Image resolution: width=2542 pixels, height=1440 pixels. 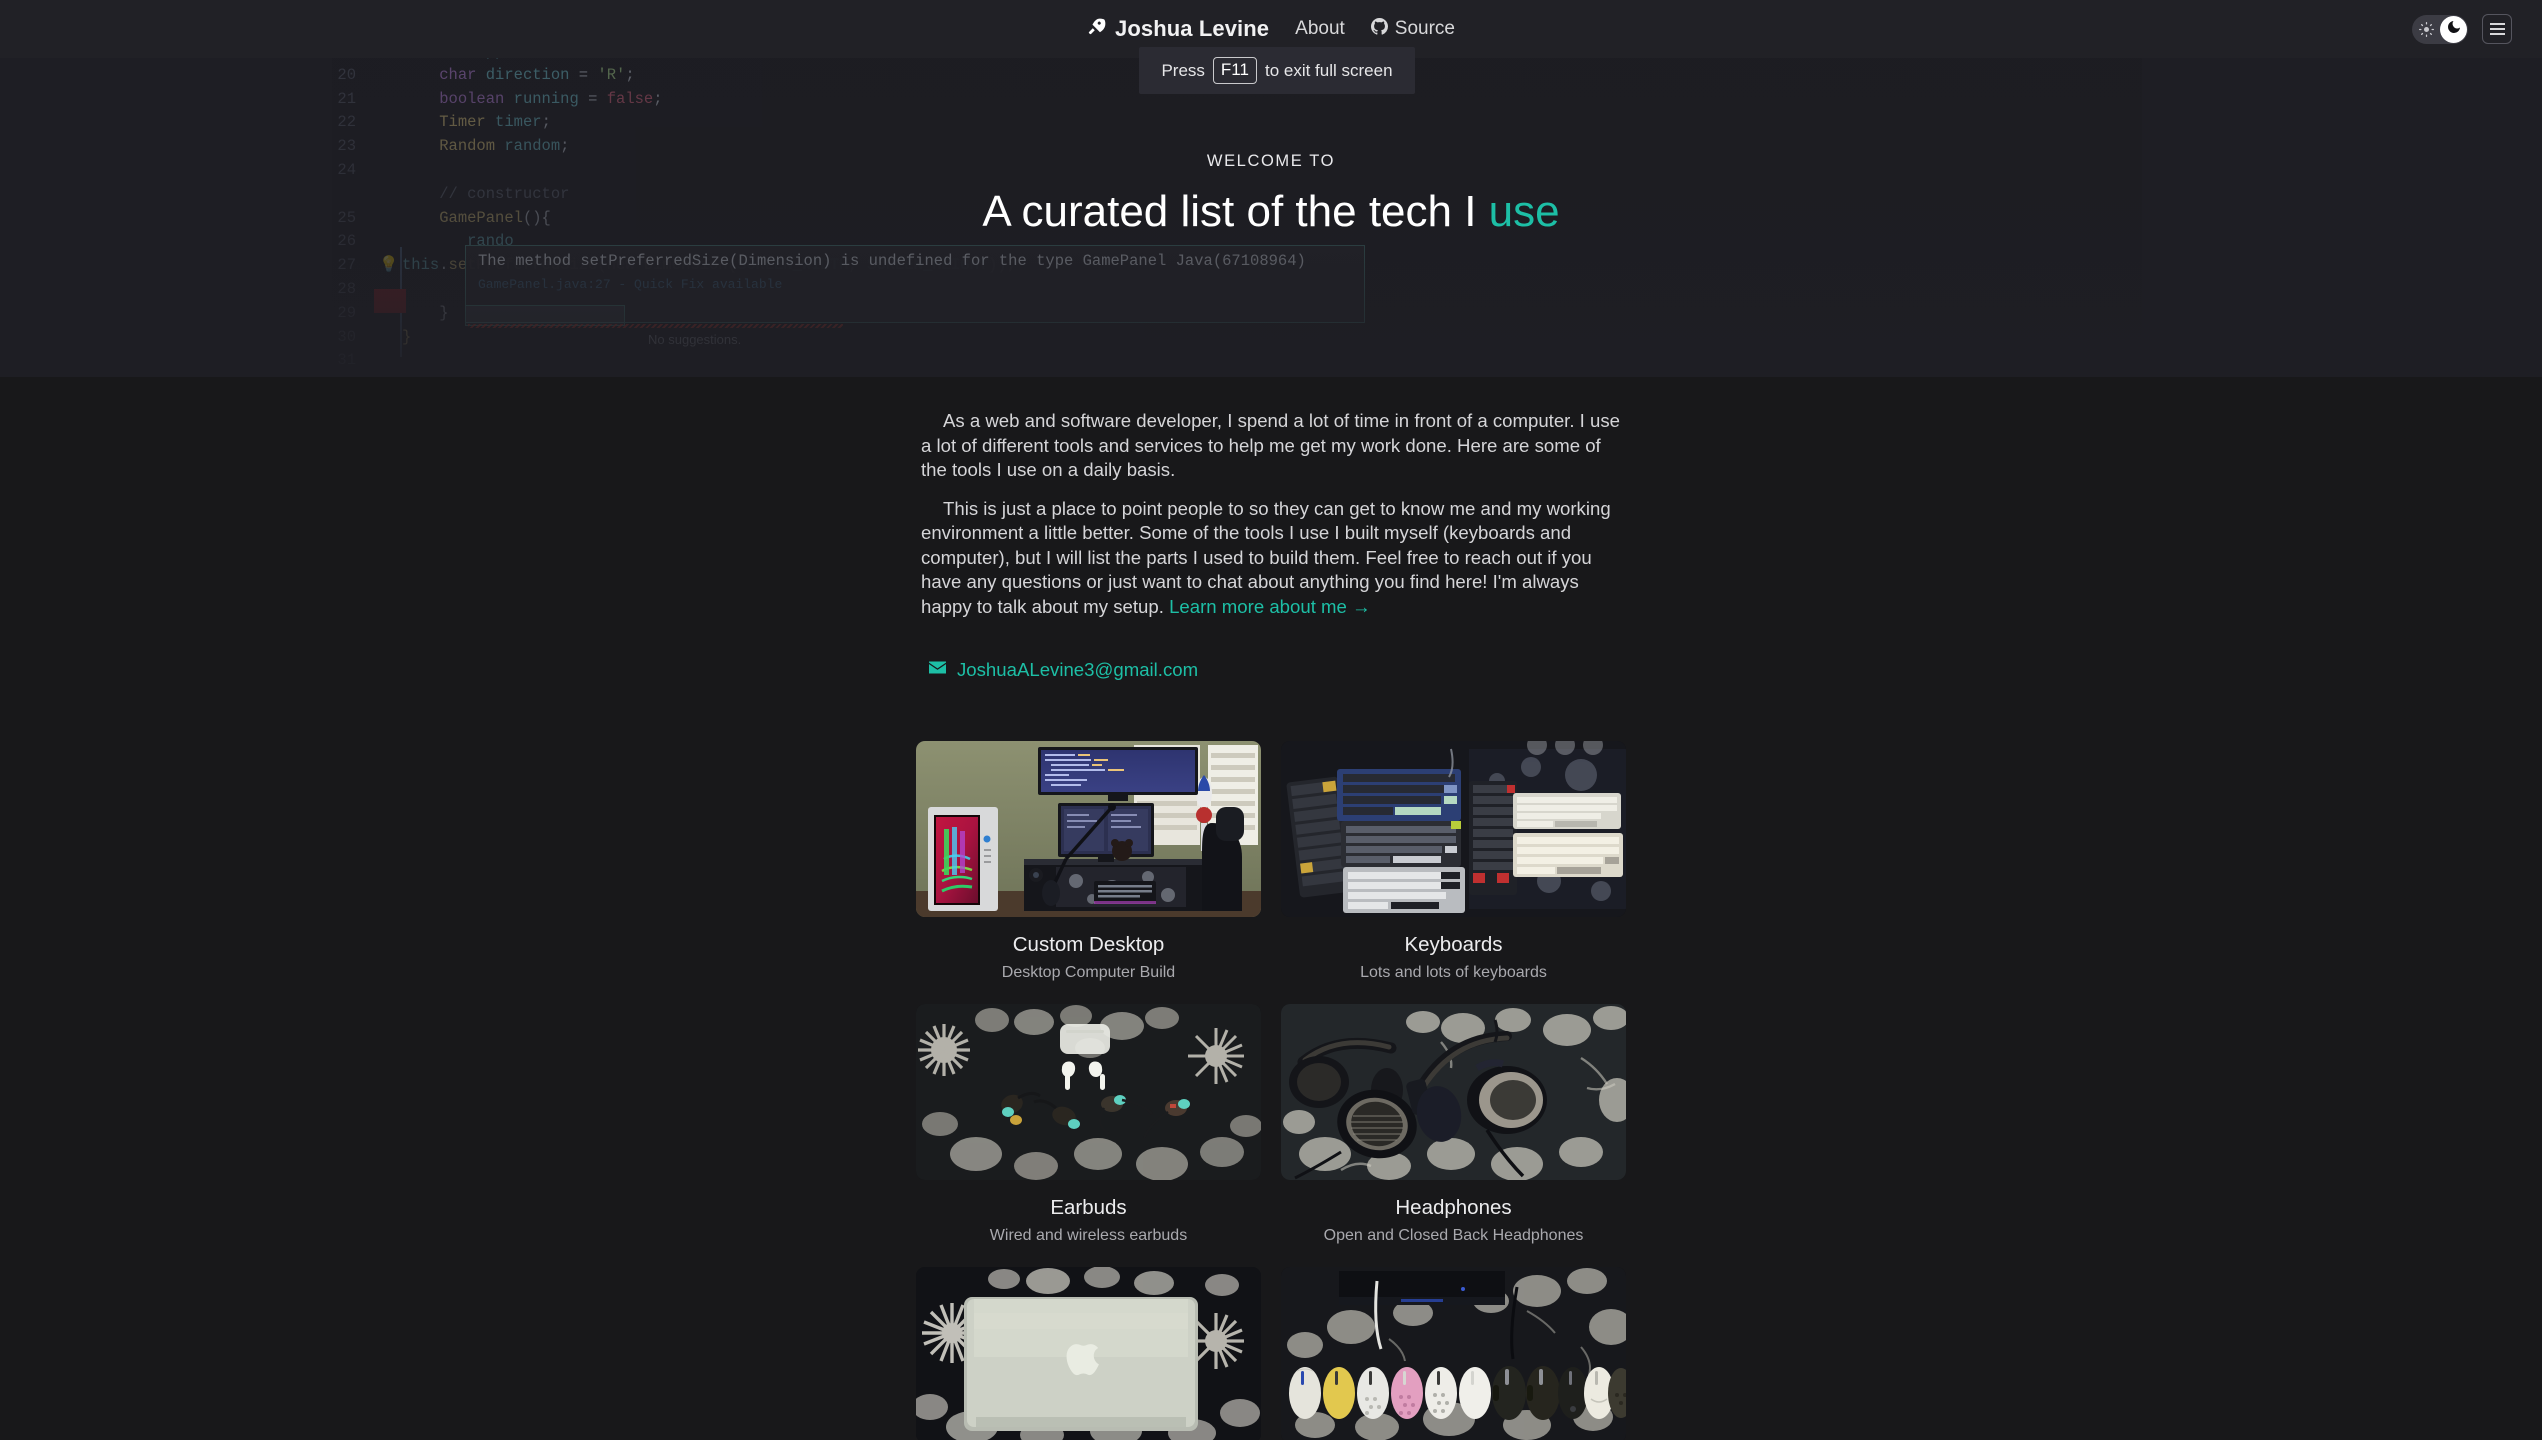 I want to click on desk-setup-photo, so click(x=1088, y=829).